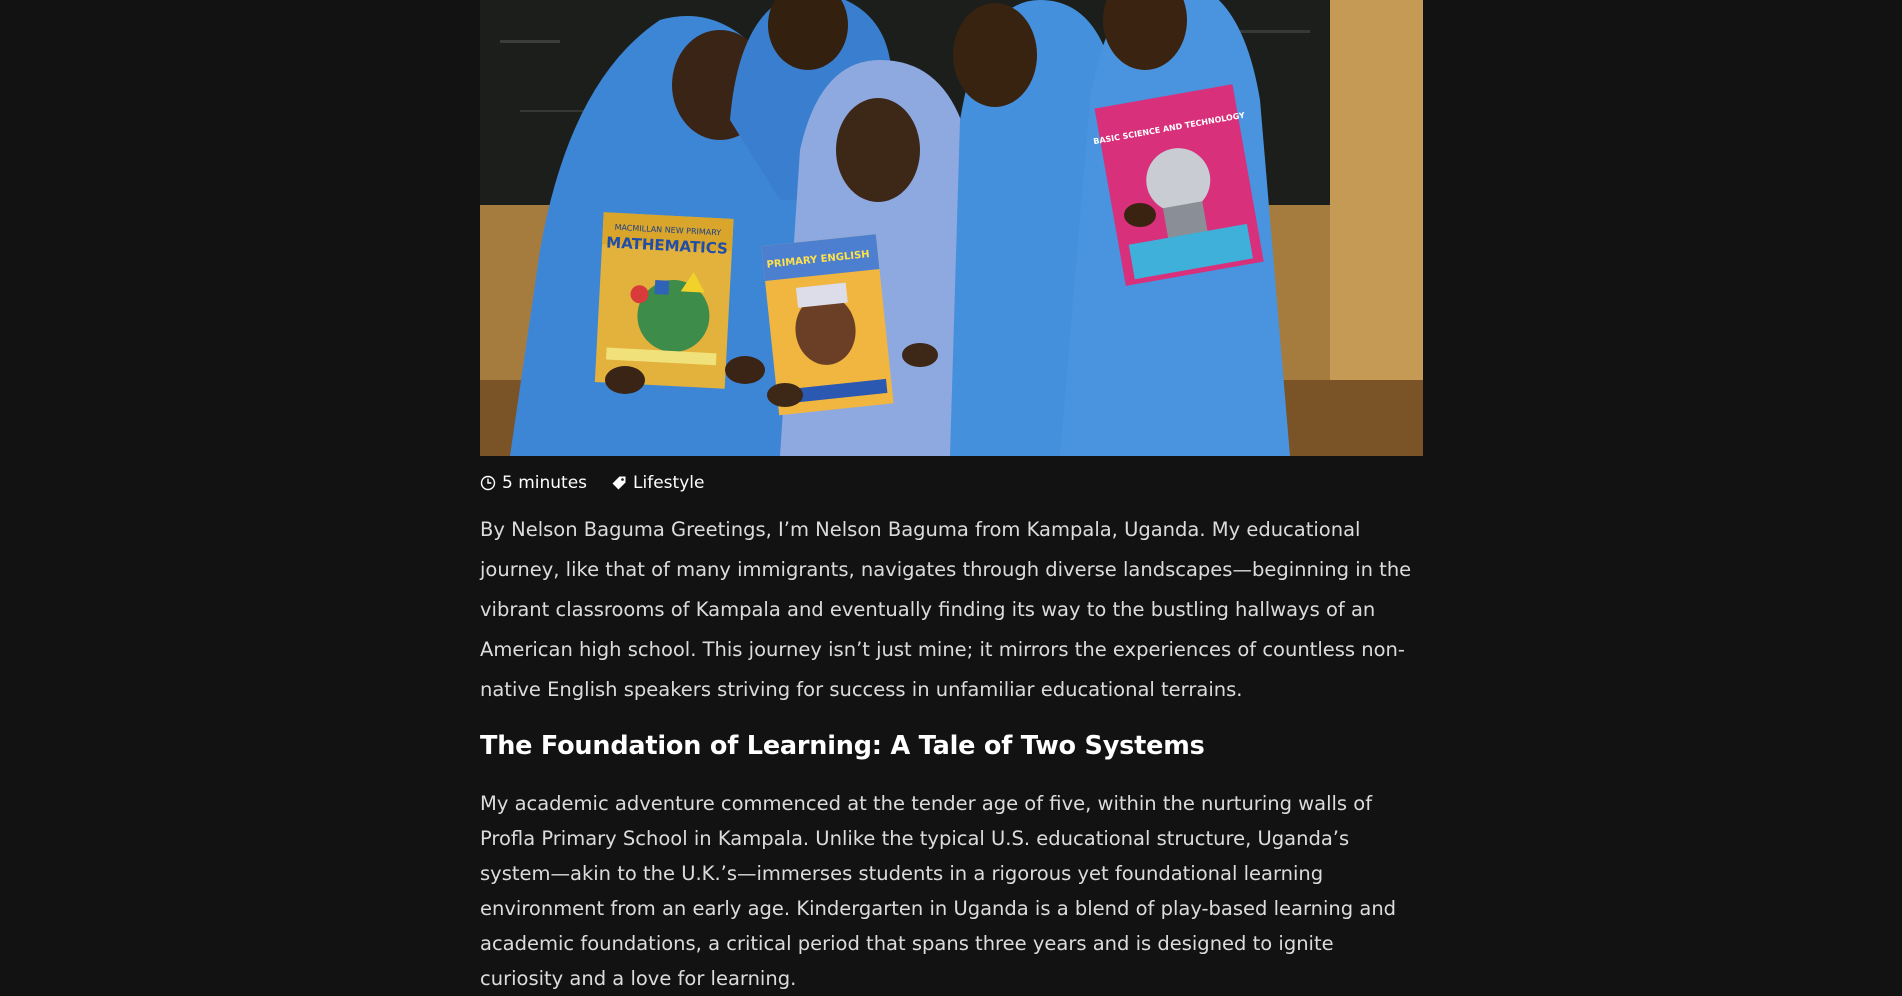 This screenshot has width=1902, height=996. What do you see at coordinates (604, 483) in the screenshot?
I see `post-meta: 5 minutes Lifestyle` at bounding box center [604, 483].